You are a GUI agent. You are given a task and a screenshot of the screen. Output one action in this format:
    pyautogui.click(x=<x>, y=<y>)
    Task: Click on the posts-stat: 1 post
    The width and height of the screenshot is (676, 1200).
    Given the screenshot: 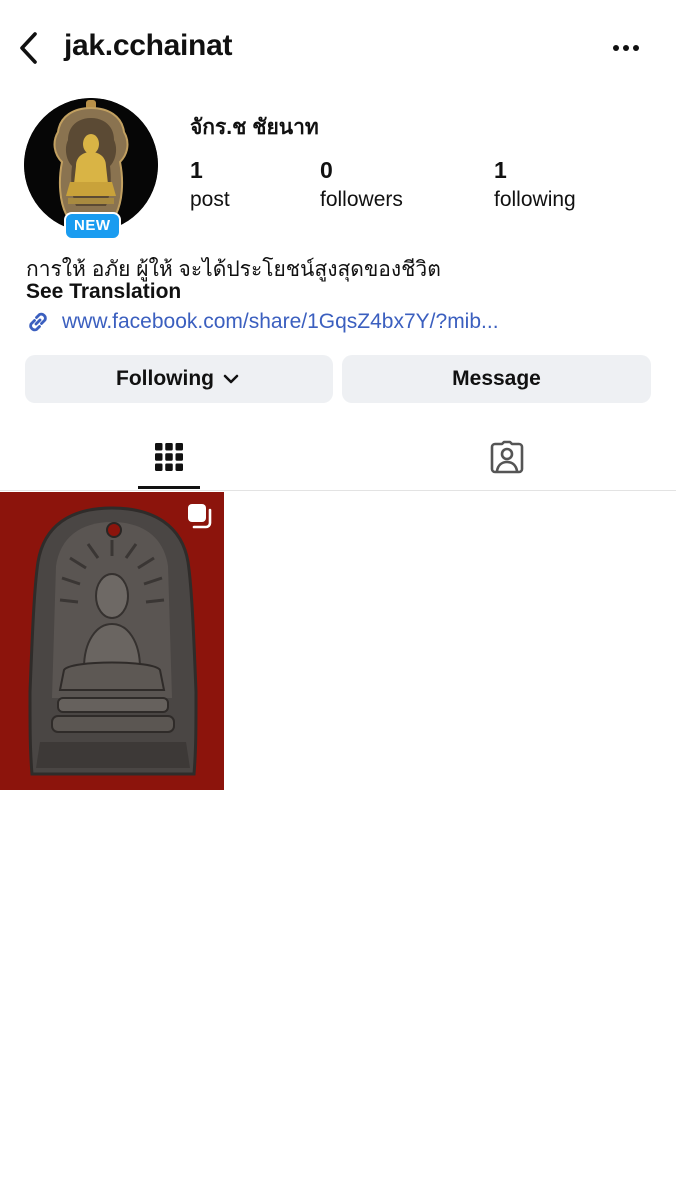 What is the action you would take?
    pyautogui.click(x=210, y=184)
    